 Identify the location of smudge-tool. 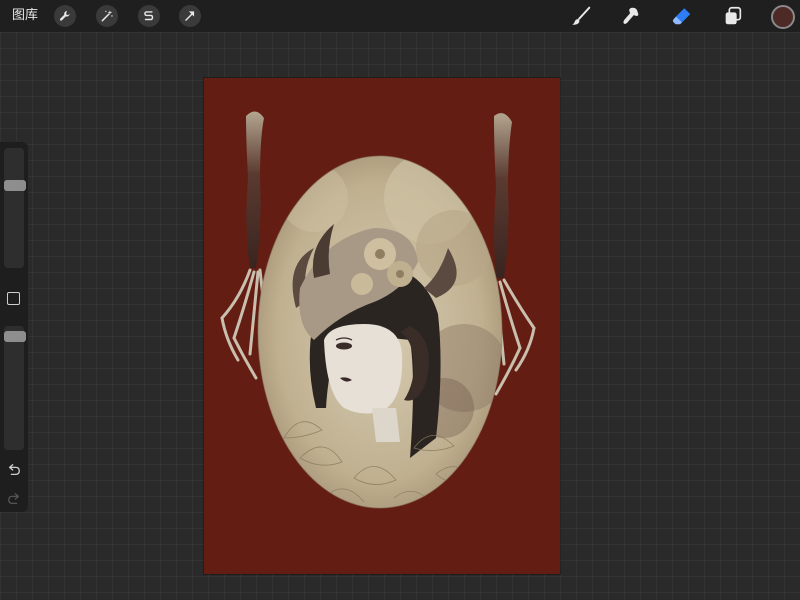
(631, 16).